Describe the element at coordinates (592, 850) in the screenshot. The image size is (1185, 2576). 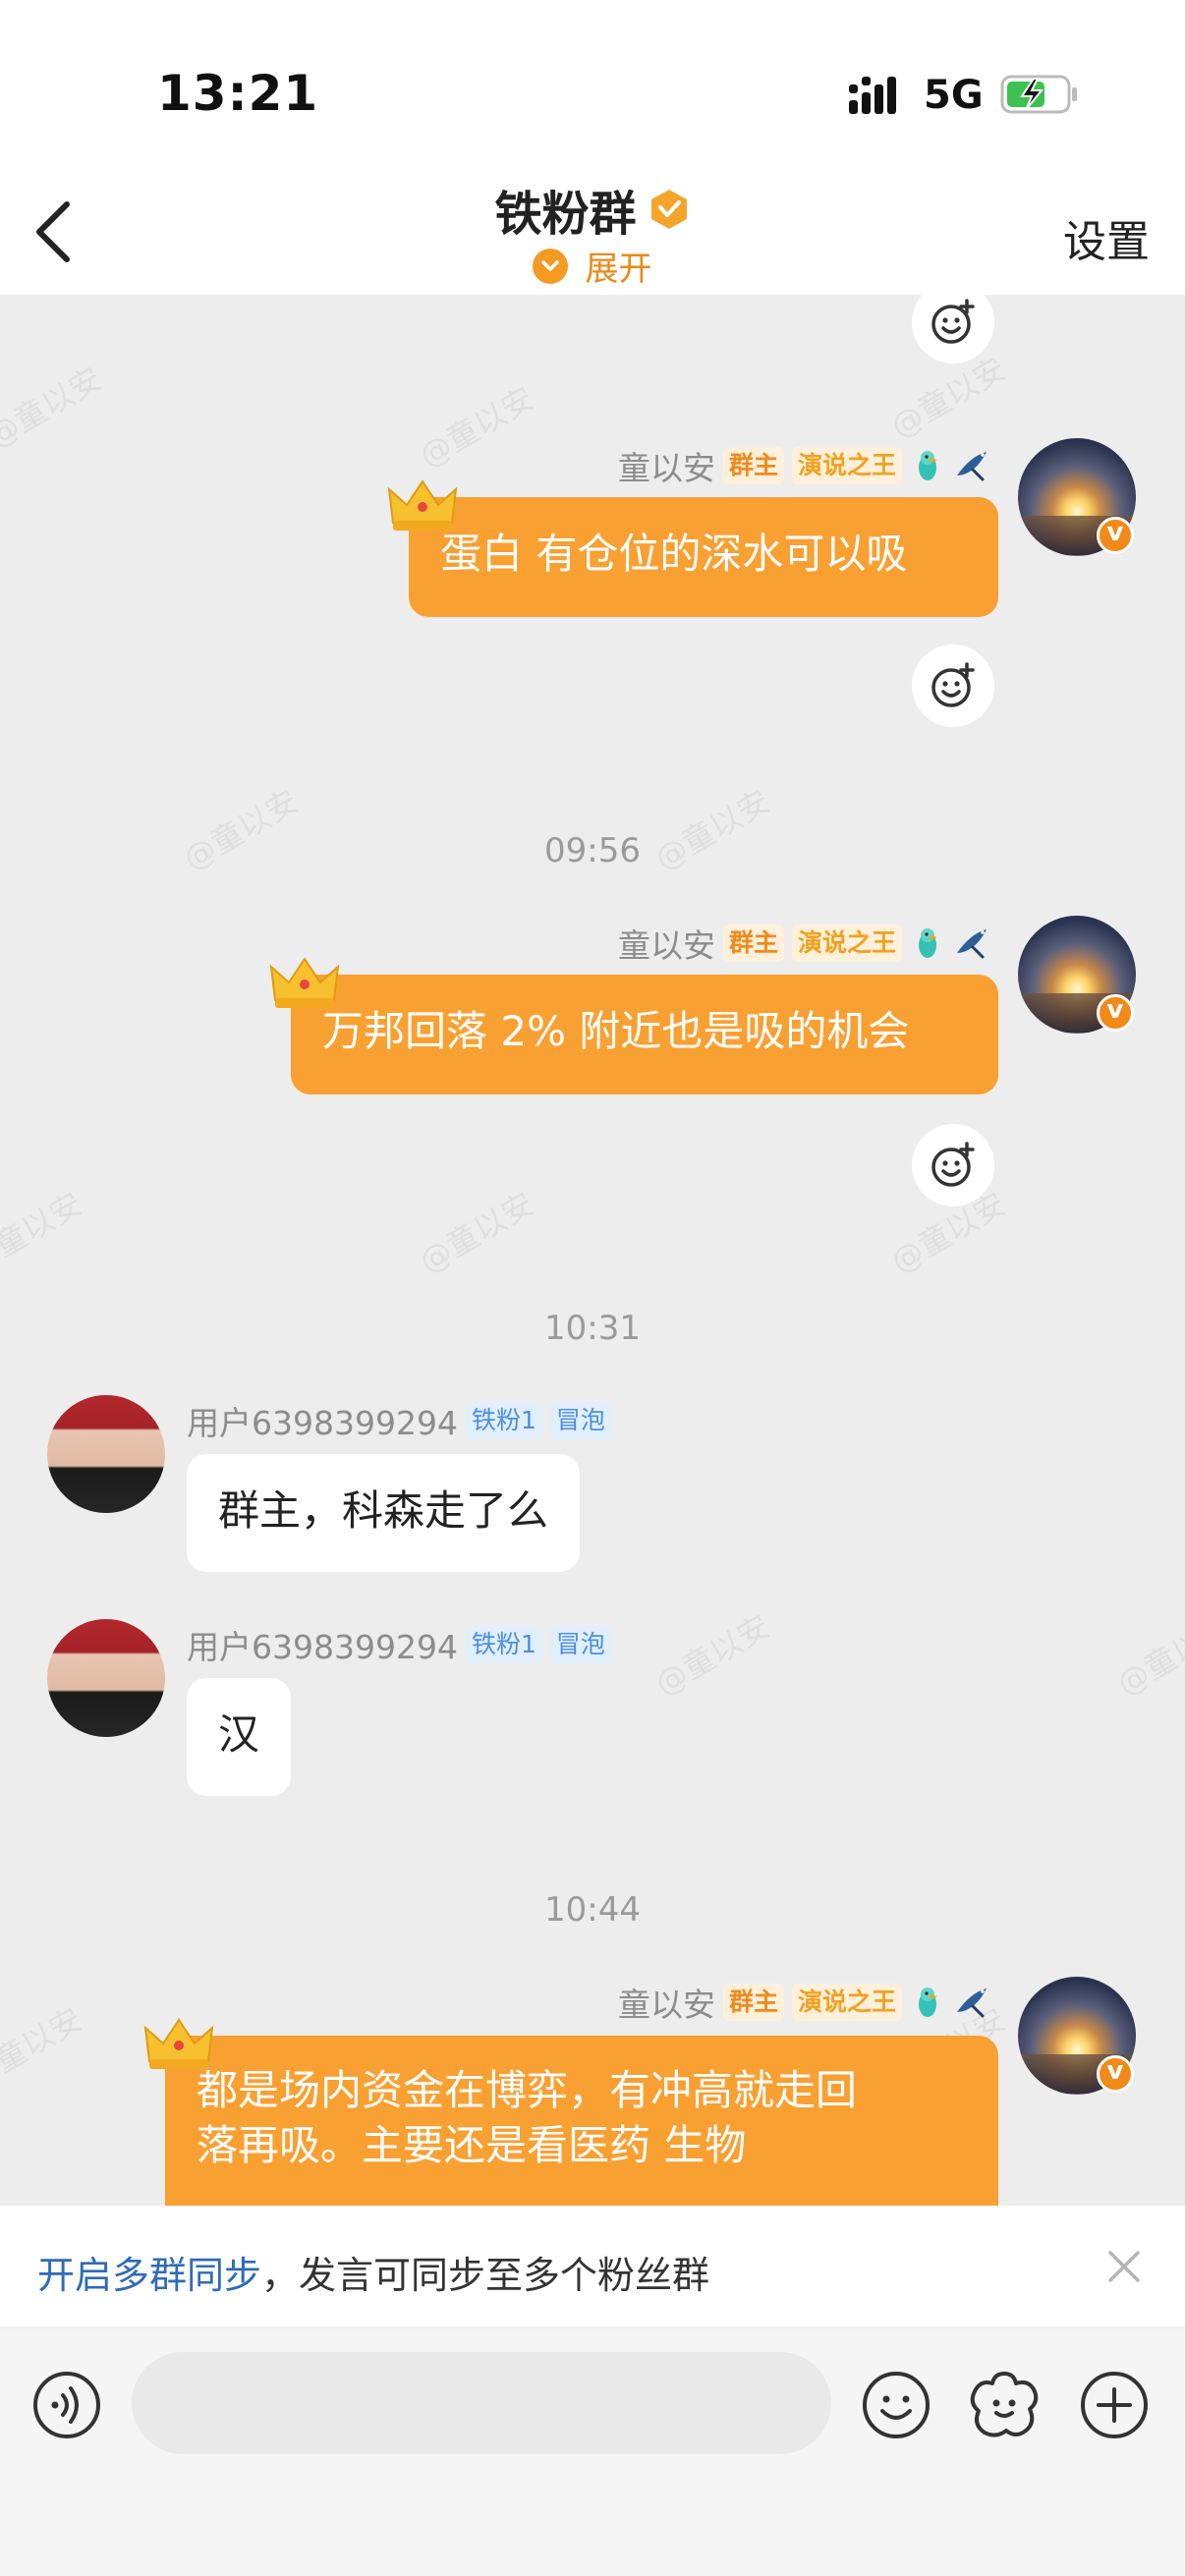
I see `timestamp: 09:56` at that location.